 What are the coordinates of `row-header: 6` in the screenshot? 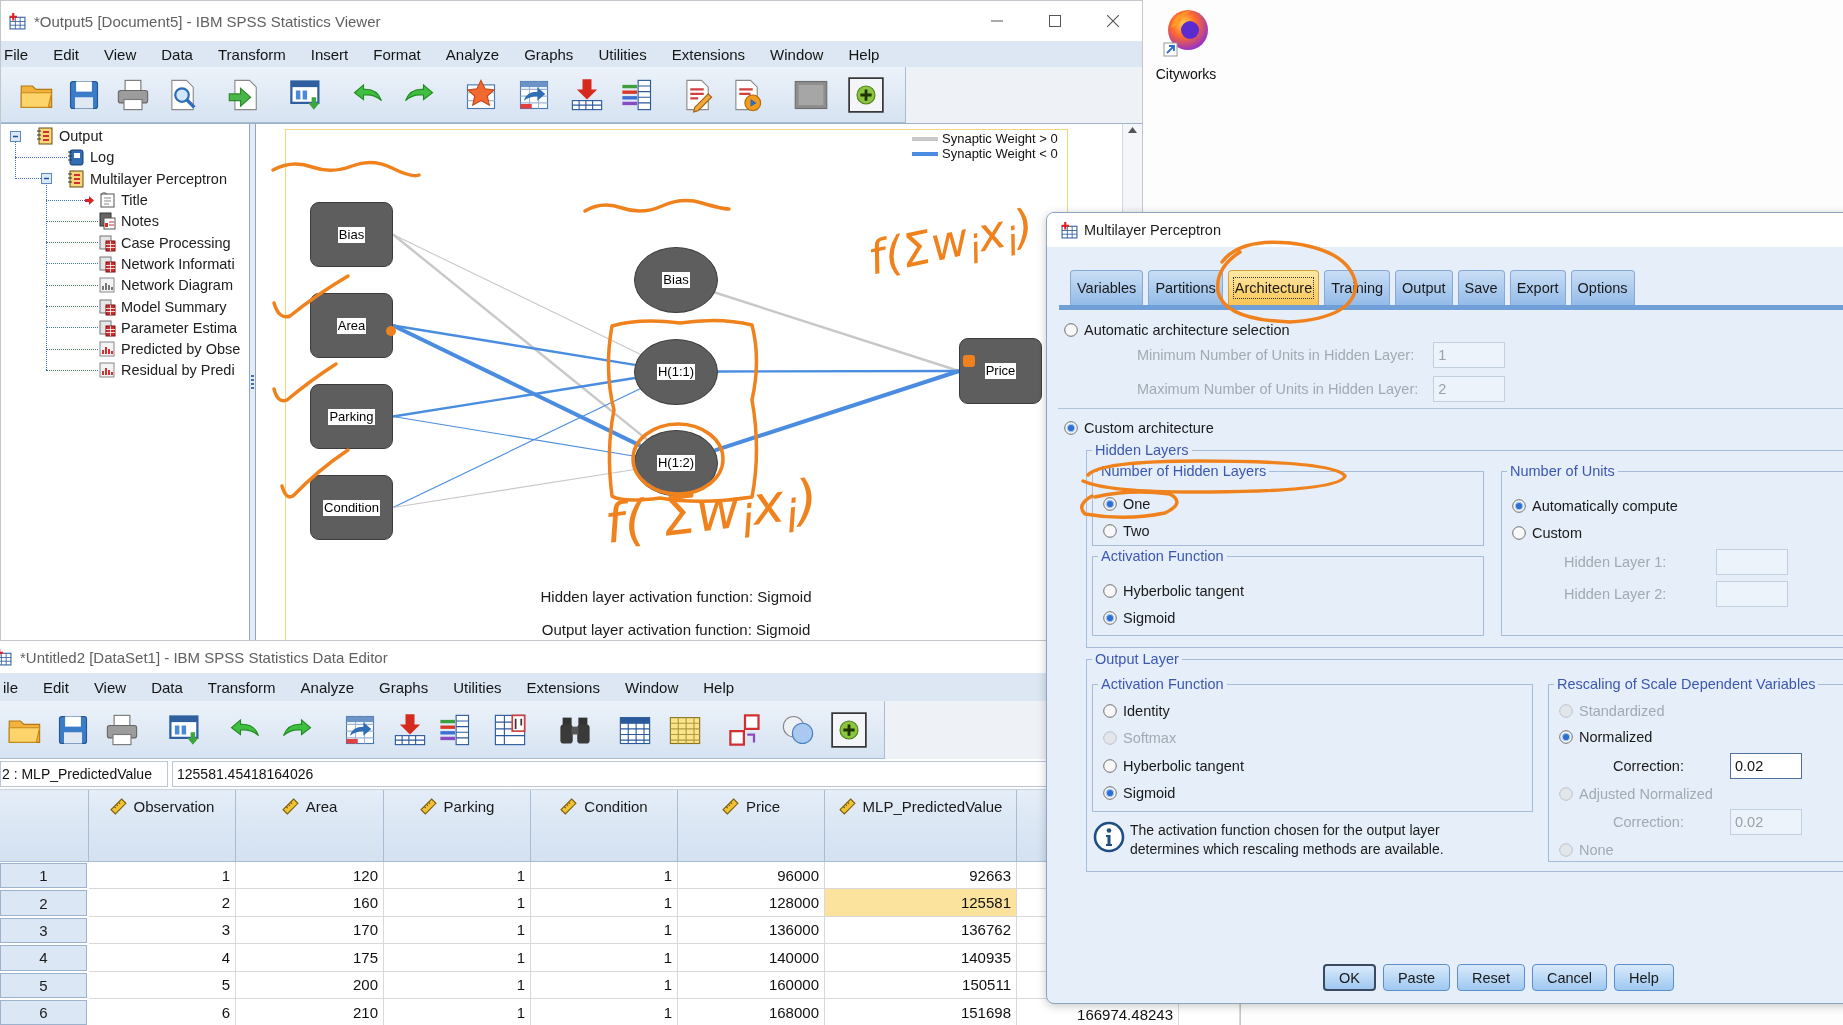 It's located at (43, 1012).